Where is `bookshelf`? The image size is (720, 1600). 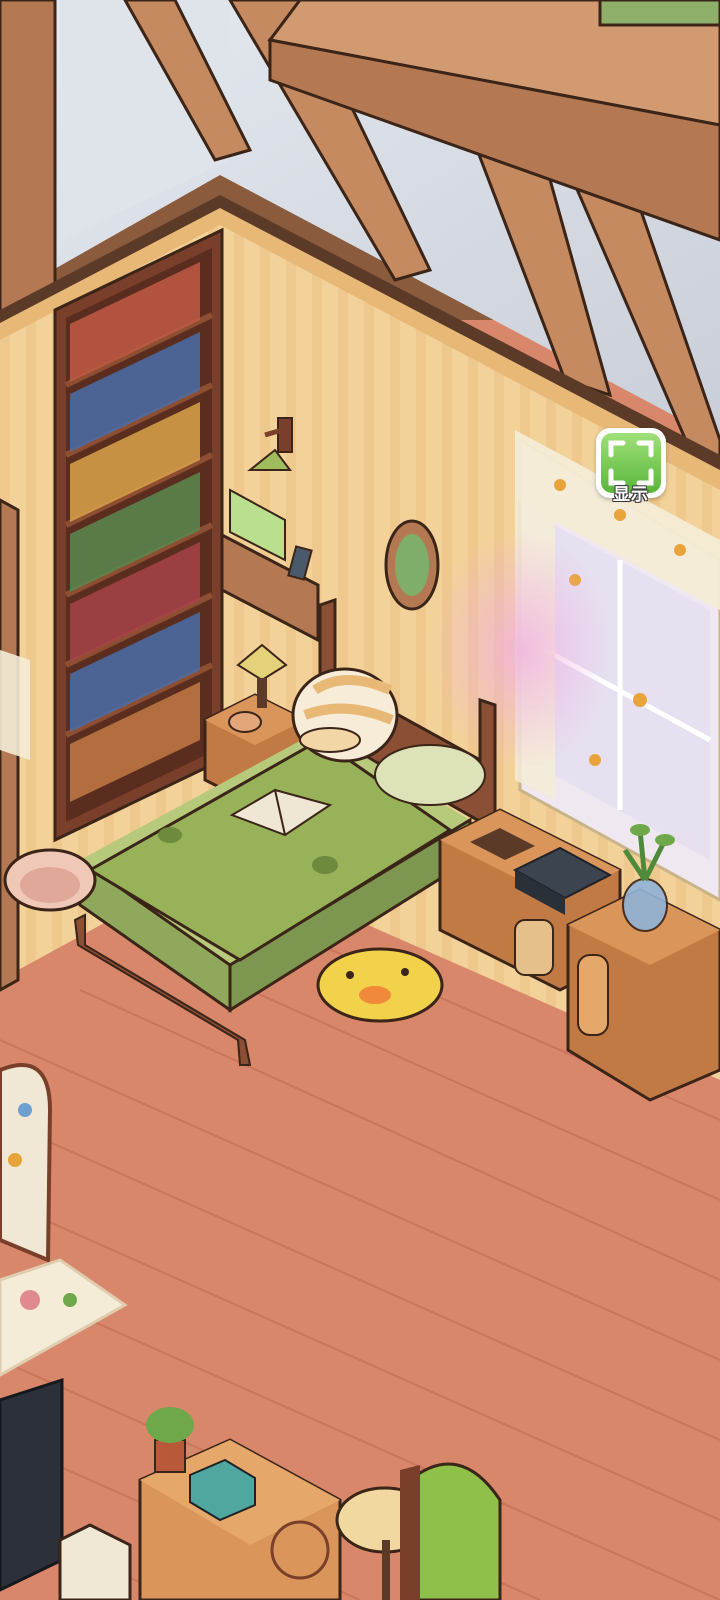
bookshelf is located at coordinates (138, 535).